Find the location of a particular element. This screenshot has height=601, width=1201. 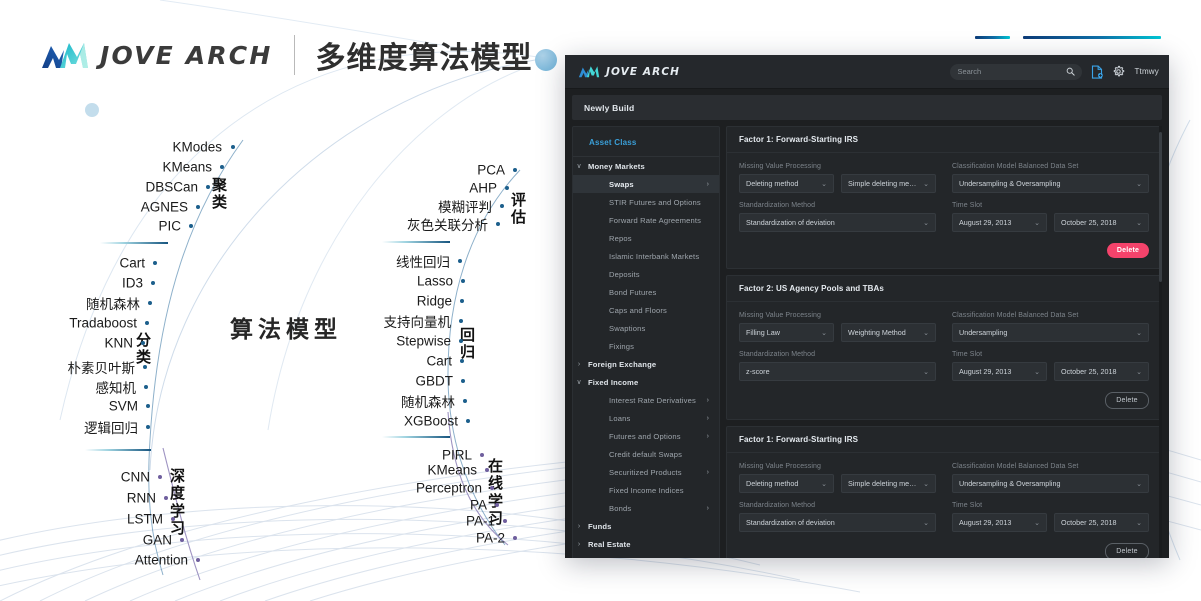

balanced-data-label: Classification Model Balanced Data Set is located at coordinates (1015, 466).